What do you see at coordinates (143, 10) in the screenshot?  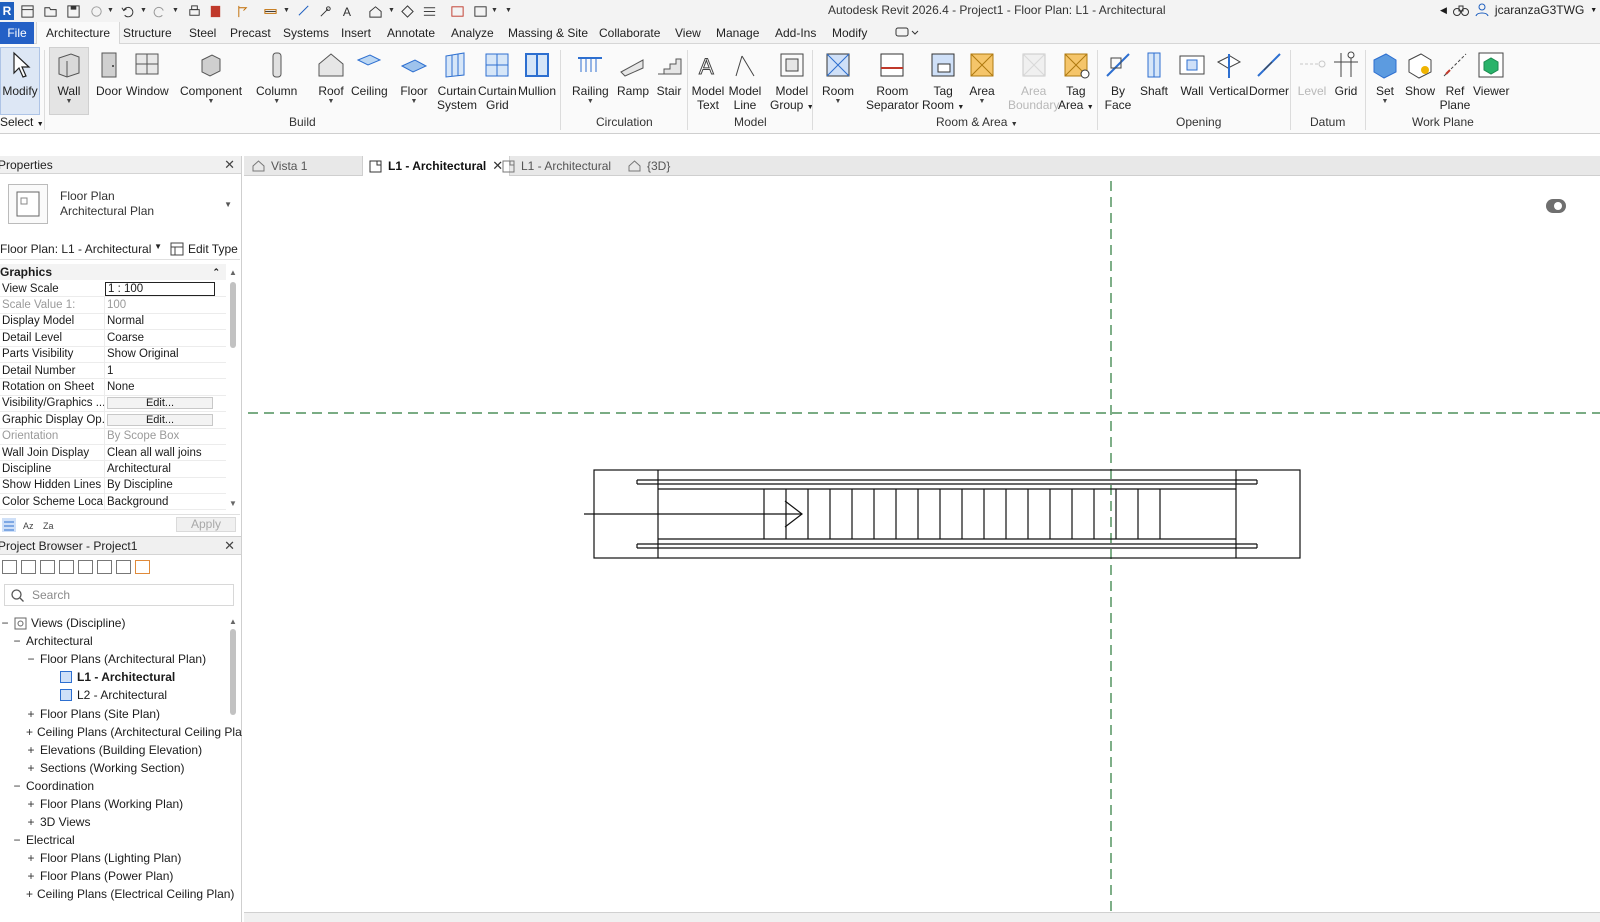 I see `undo-dropdown-icon: ▼` at bounding box center [143, 10].